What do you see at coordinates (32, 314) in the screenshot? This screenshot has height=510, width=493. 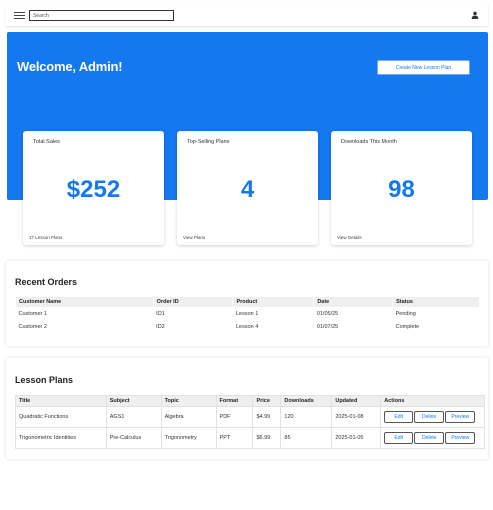 I see `table-cell: Customer 1` at bounding box center [32, 314].